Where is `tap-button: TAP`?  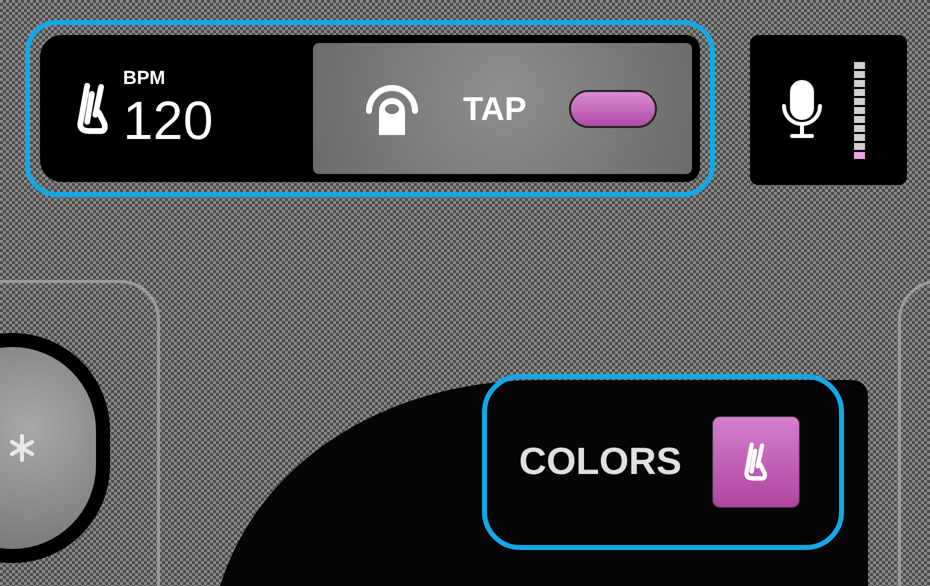 tap-button: TAP is located at coordinates (502, 108).